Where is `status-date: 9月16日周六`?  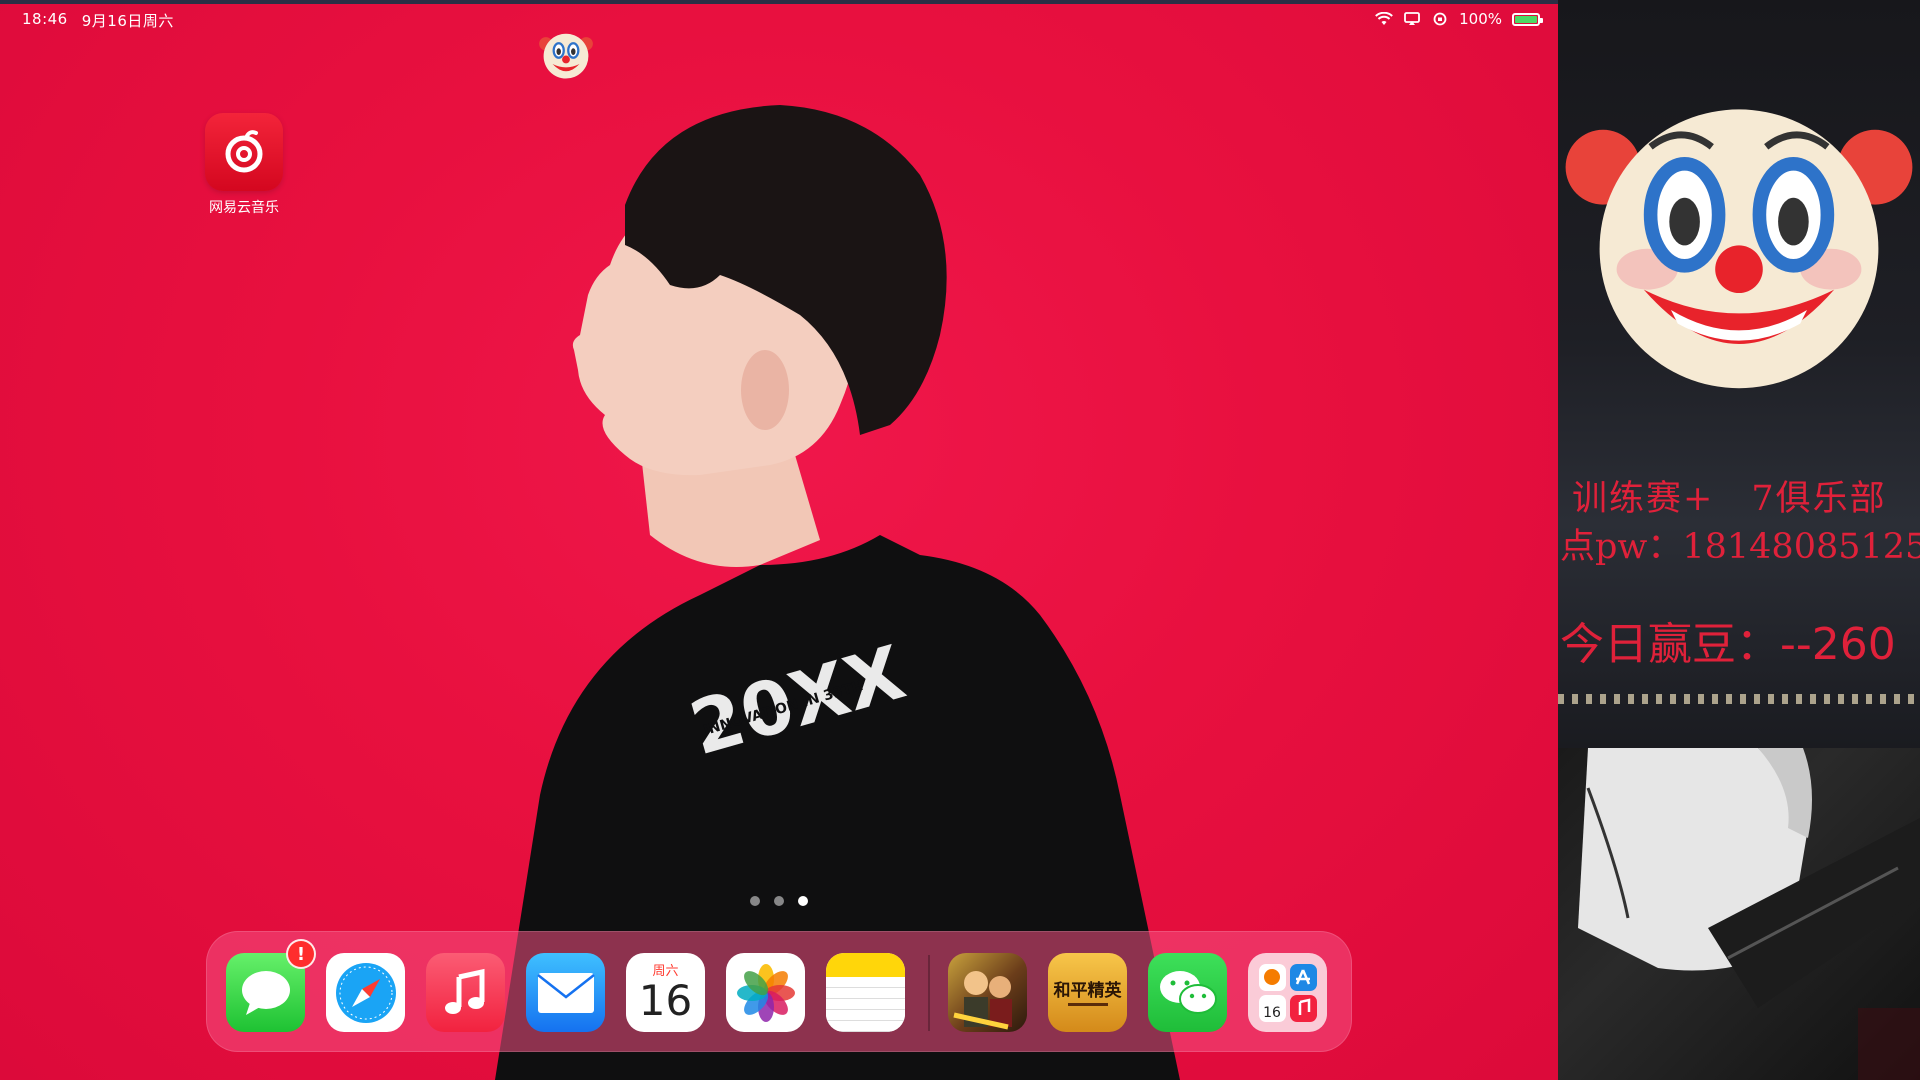
status-date: 9月16日周六 is located at coordinates (127, 21).